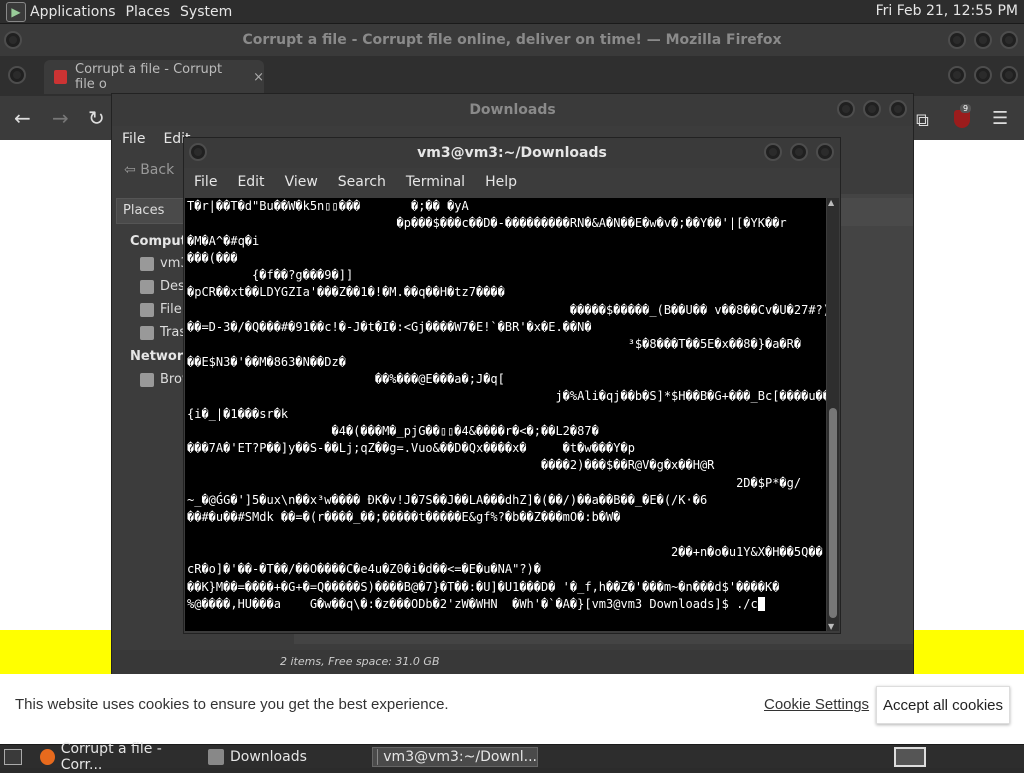 Image resolution: width=1024 pixels, height=773 pixels. I want to click on maximize-button, so click(983, 40).